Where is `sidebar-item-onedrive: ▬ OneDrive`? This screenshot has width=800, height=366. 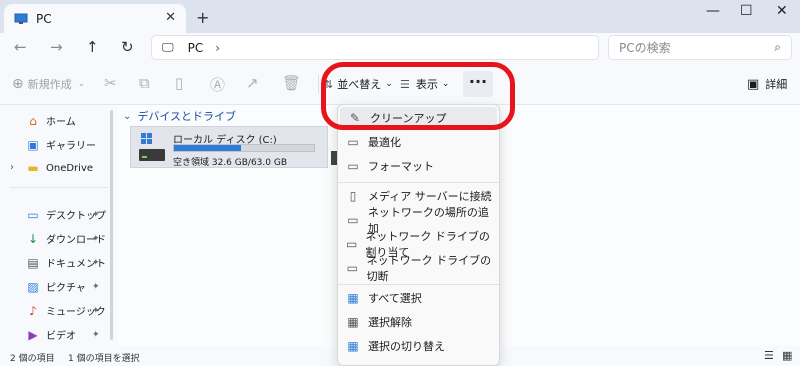 sidebar-item-onedrive: ▬ OneDrive is located at coordinates (59, 168).